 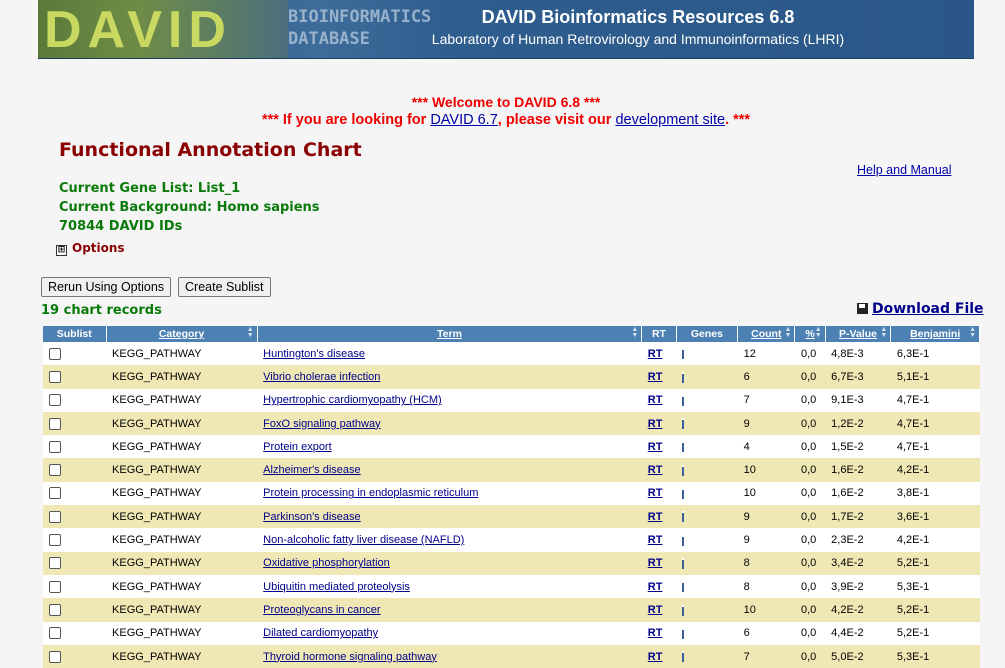 What do you see at coordinates (311, 470) in the screenshot?
I see `term-link: Alzheimer's disease` at bounding box center [311, 470].